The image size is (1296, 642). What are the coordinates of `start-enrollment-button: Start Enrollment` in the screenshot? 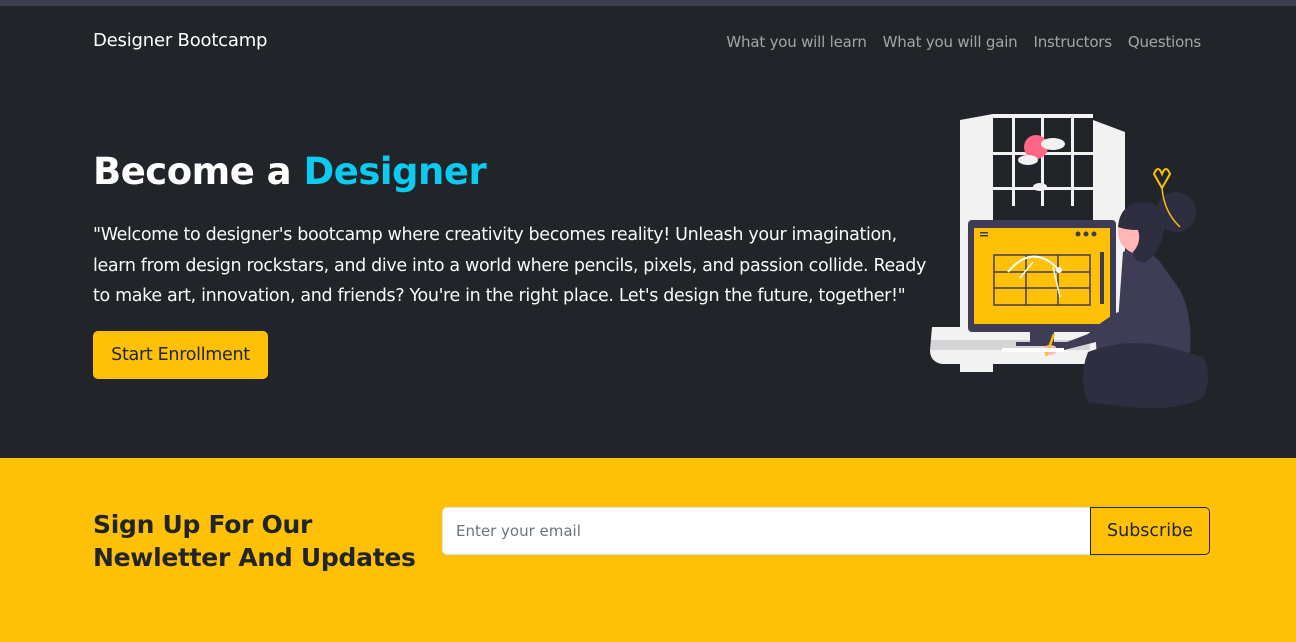 It's located at (180, 355).